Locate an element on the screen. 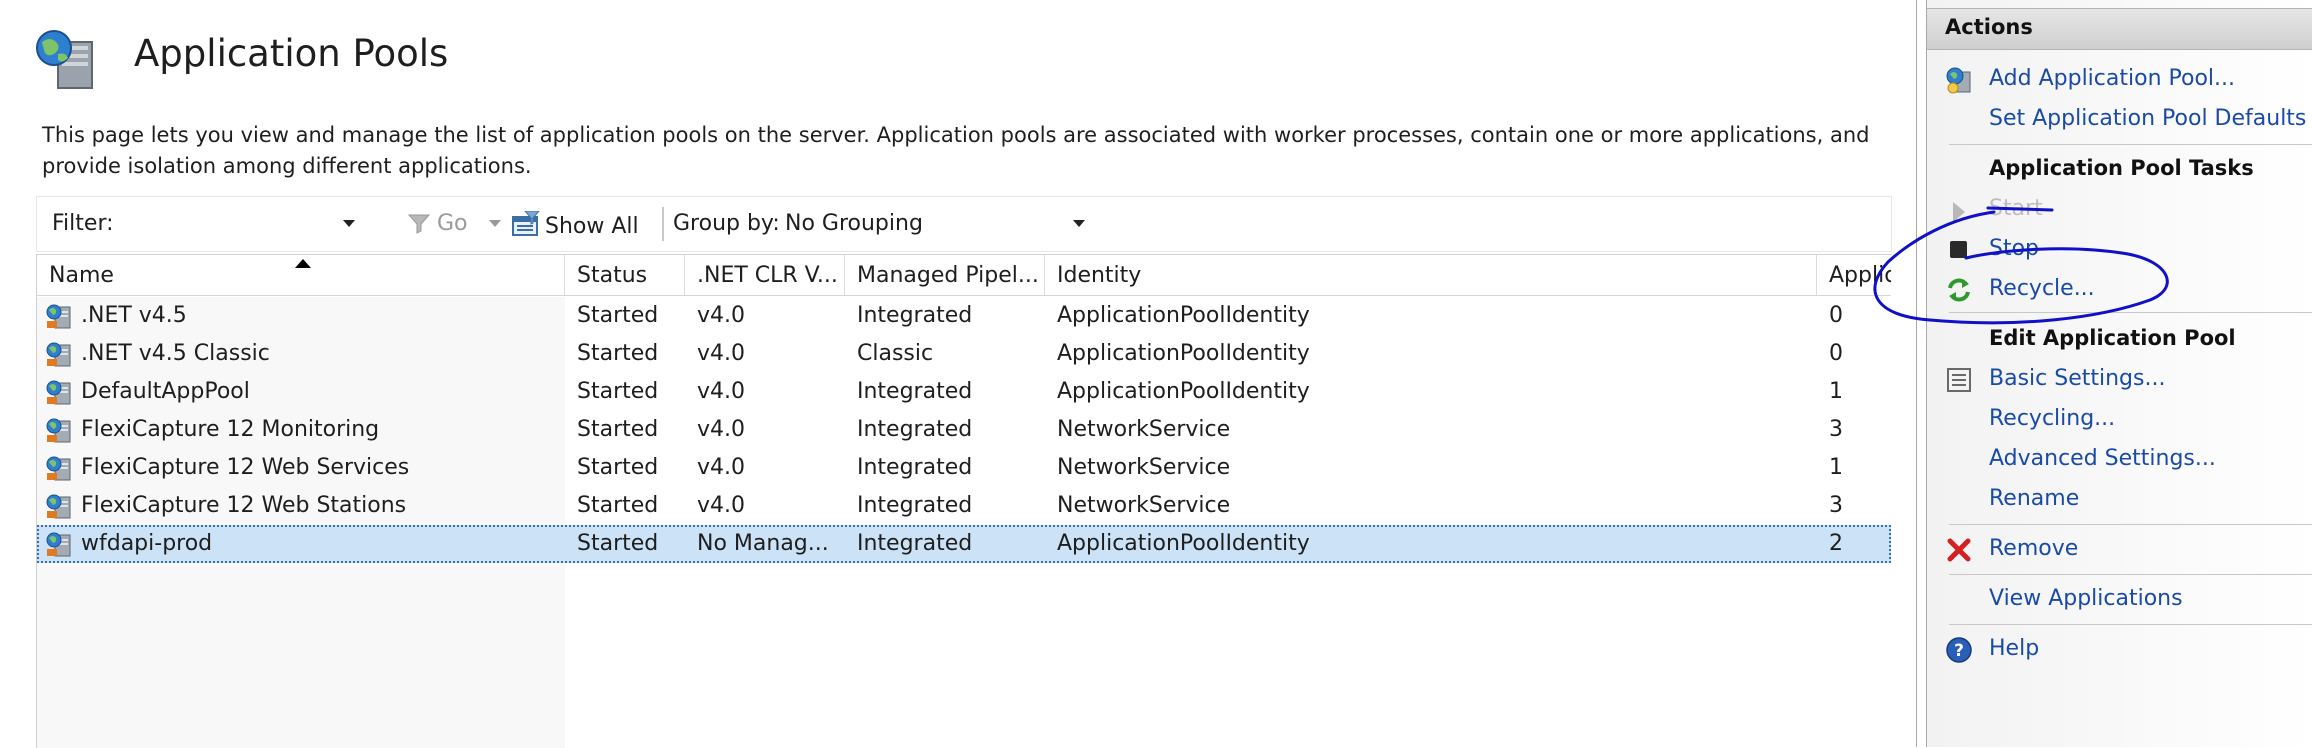  show-all-button: Show All is located at coordinates (575, 224).